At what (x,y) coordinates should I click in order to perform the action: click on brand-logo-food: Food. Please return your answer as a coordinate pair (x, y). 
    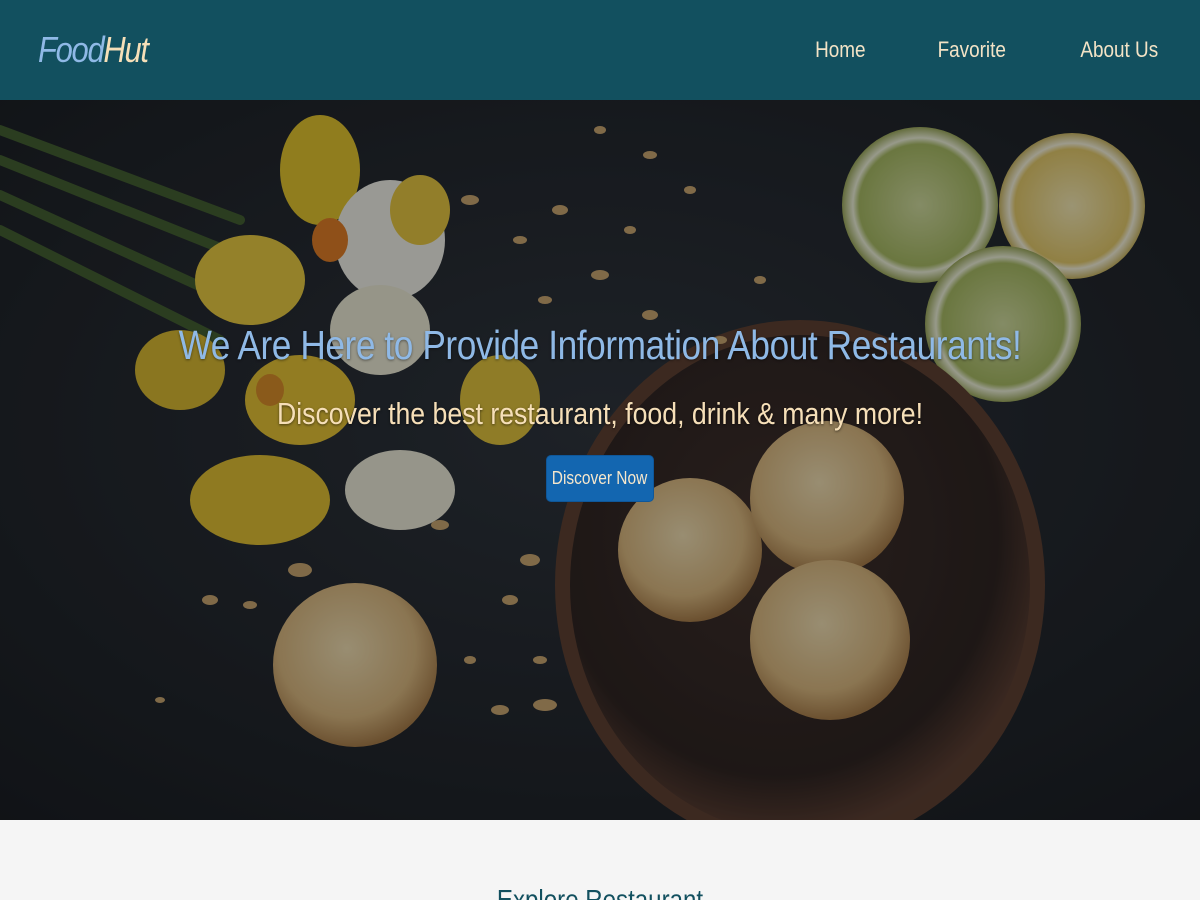
    Looking at the image, I should click on (71, 49).